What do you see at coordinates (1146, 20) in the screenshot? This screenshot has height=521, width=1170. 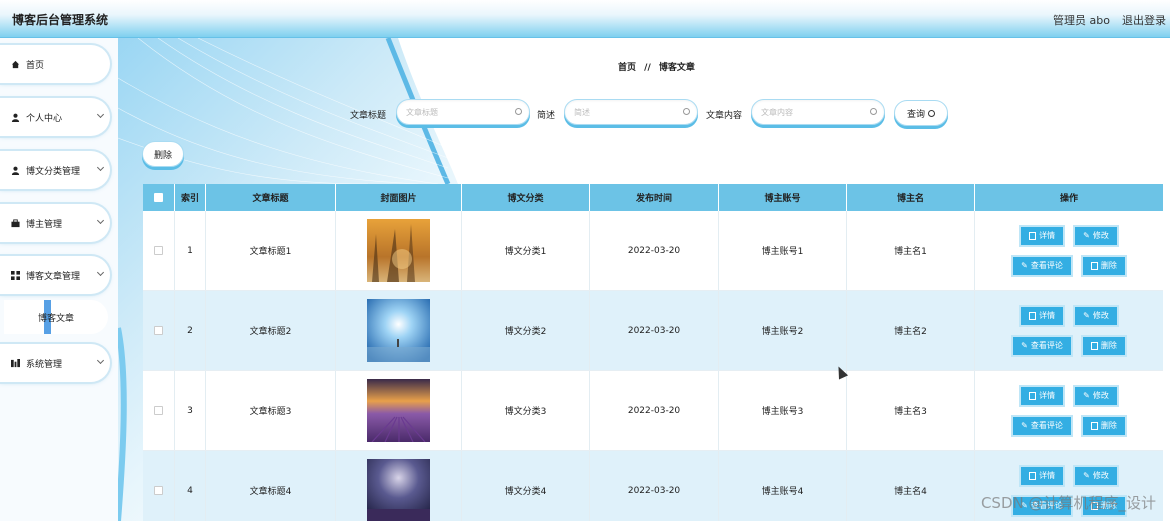 I see `logout-link: 退出登录` at bounding box center [1146, 20].